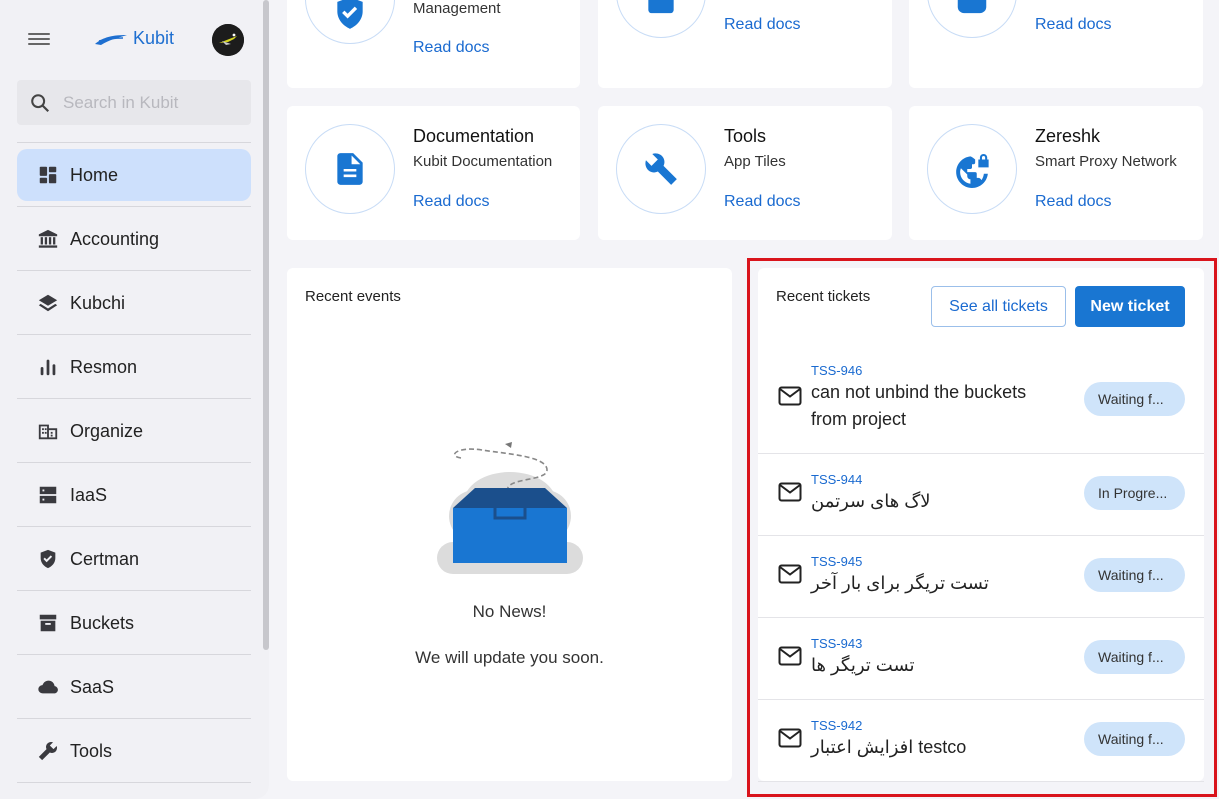  What do you see at coordinates (457, 8) in the screenshot?
I see `card-subtitle: Management` at bounding box center [457, 8].